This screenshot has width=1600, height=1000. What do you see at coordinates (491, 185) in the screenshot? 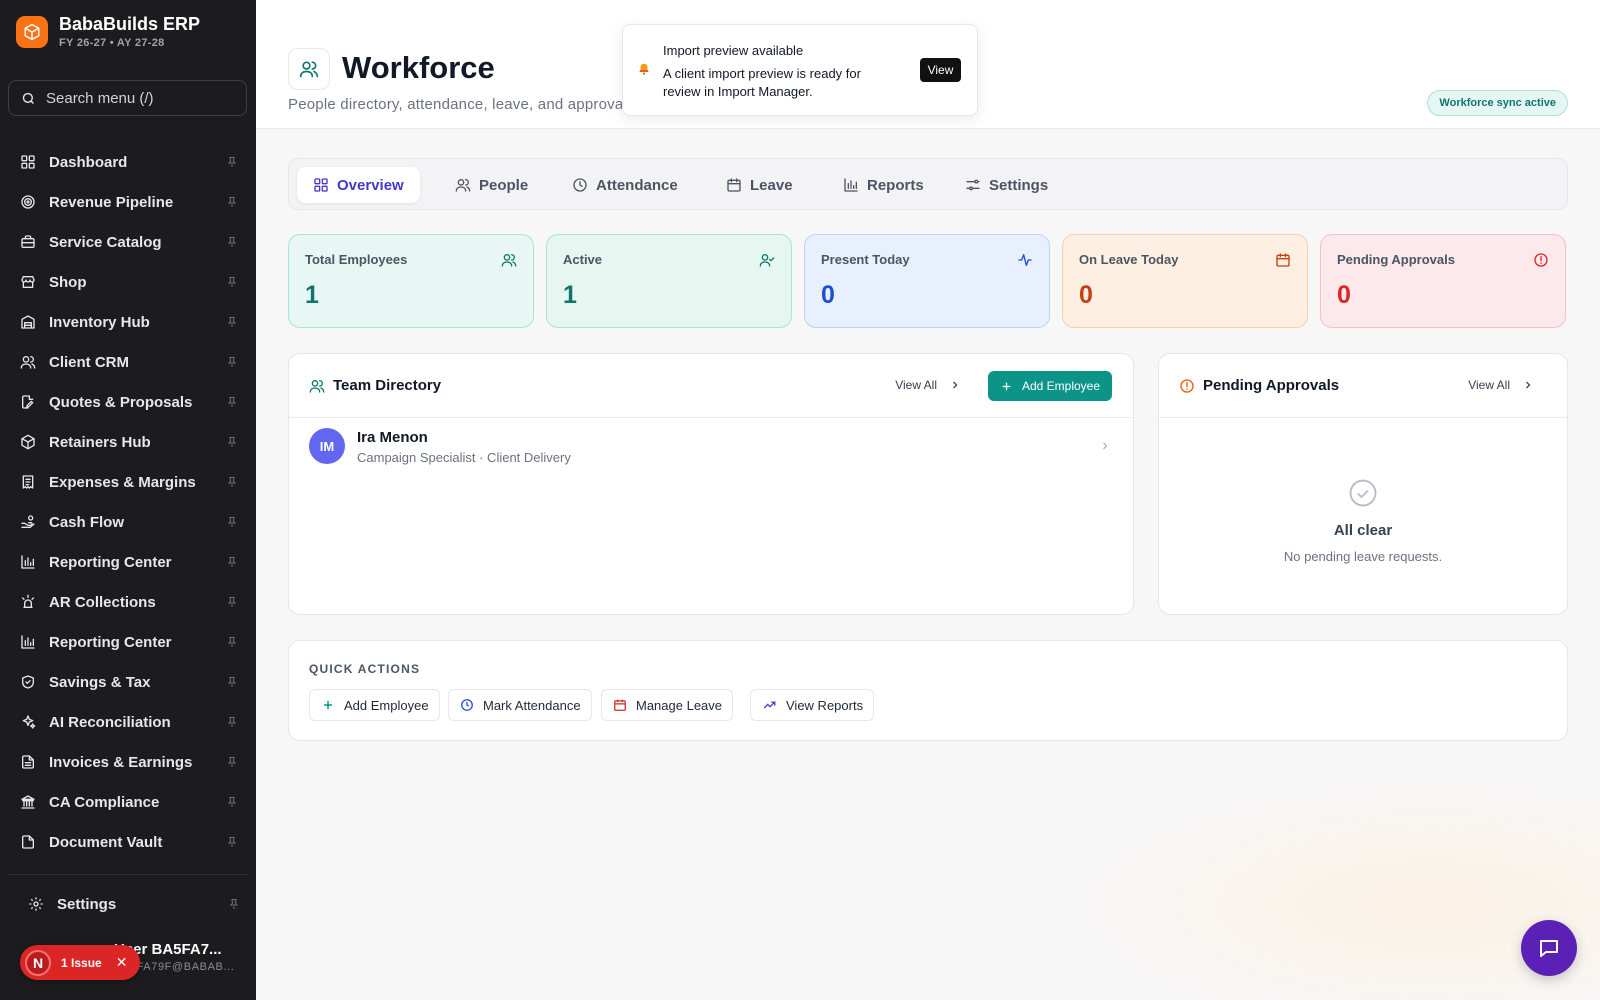
I see `tab-people: People` at bounding box center [491, 185].